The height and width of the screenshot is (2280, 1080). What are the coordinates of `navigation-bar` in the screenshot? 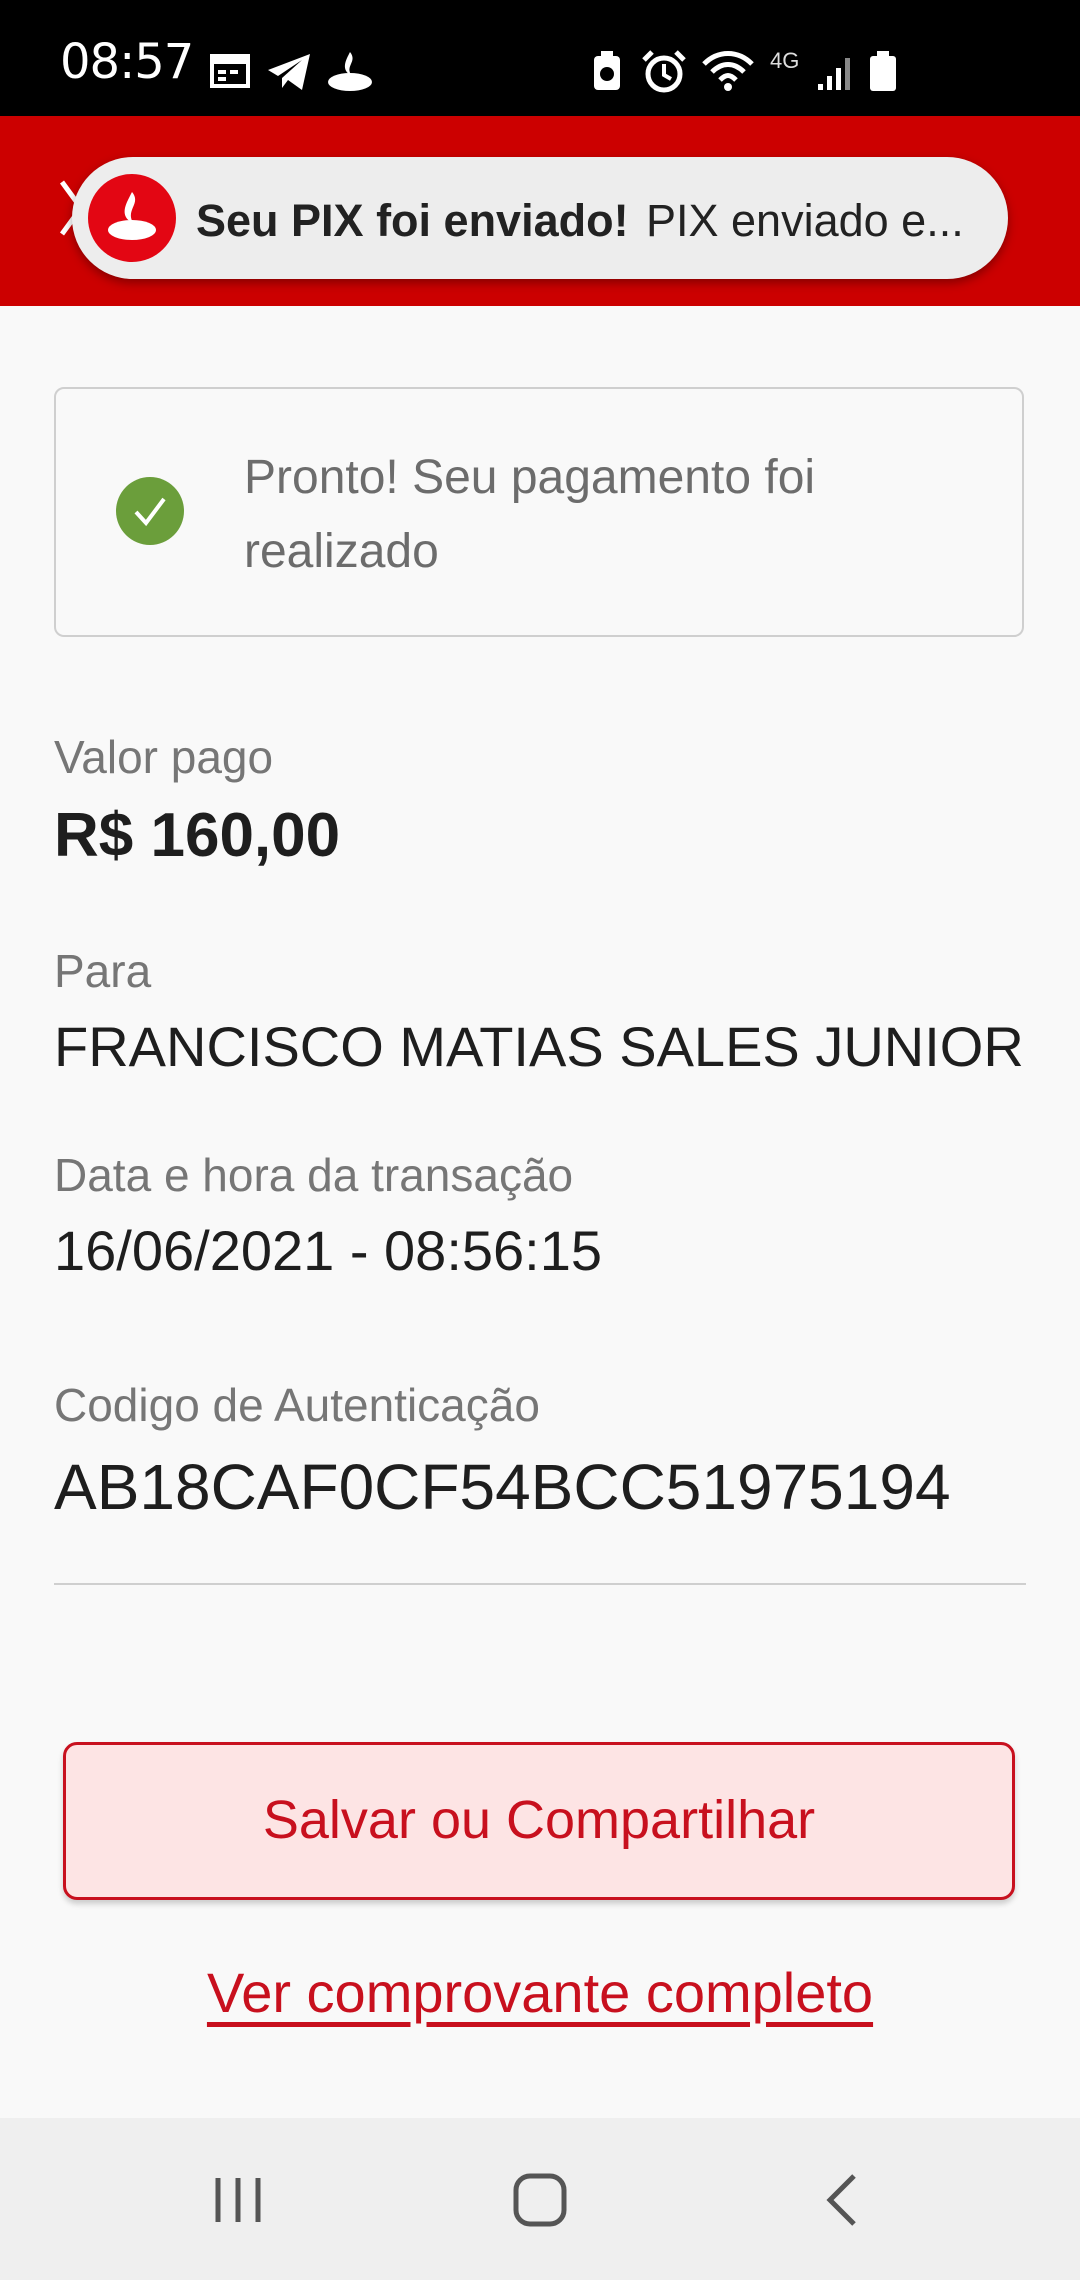 It's located at (540, 2199).